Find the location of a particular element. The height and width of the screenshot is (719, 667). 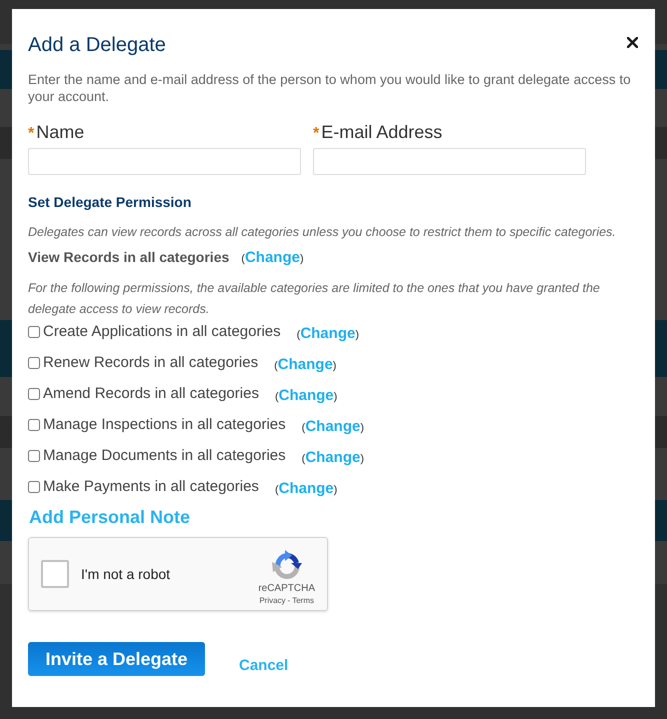

permission-label: Amend Records in all categories is located at coordinates (151, 394).